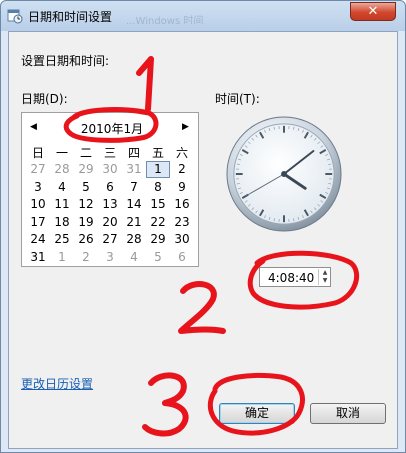 Image resolution: width=406 pixels, height=453 pixels. What do you see at coordinates (158, 204) in the screenshot?
I see `calendar-day: 15` at bounding box center [158, 204].